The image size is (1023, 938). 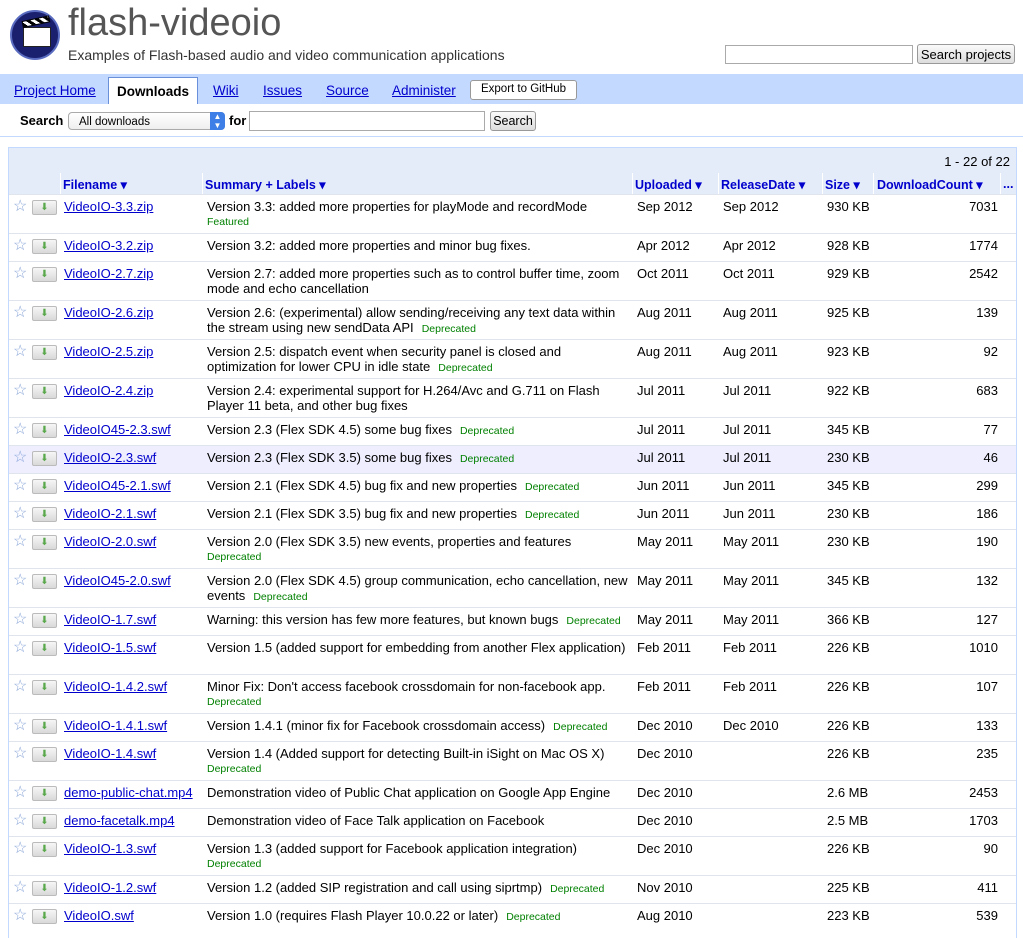 What do you see at coordinates (110, 541) in the screenshot?
I see `filename-link: VideoIO-2.0.swf` at bounding box center [110, 541].